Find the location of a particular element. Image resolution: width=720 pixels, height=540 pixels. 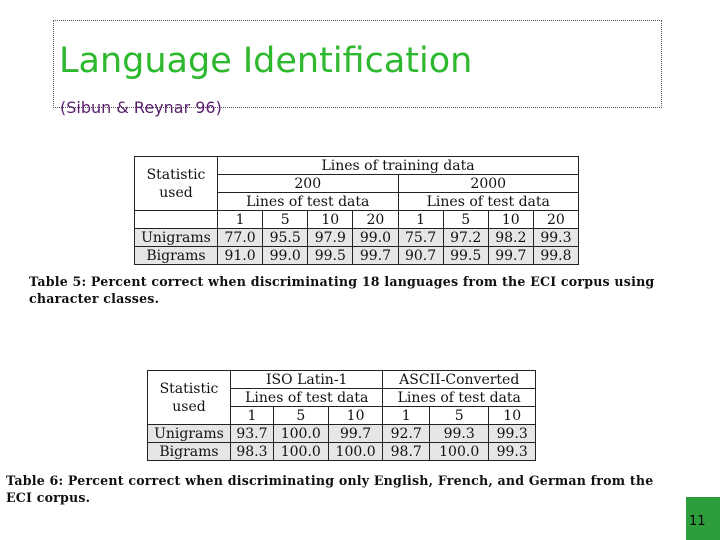

table-cell: 93.7 is located at coordinates (252, 433).